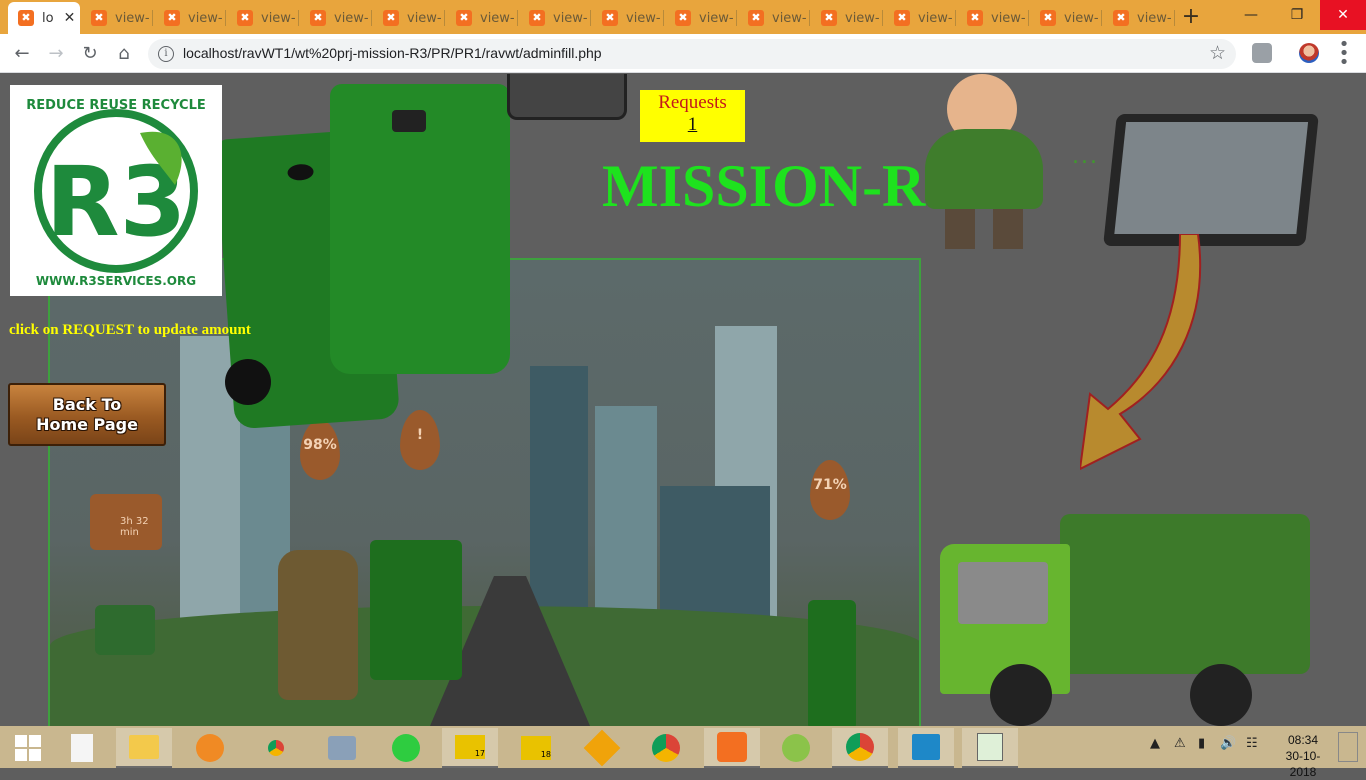 The width and height of the screenshot is (1366, 780). Describe the element at coordinates (1252, 743) in the screenshot. I see `wifi-icon: ☷` at that location.